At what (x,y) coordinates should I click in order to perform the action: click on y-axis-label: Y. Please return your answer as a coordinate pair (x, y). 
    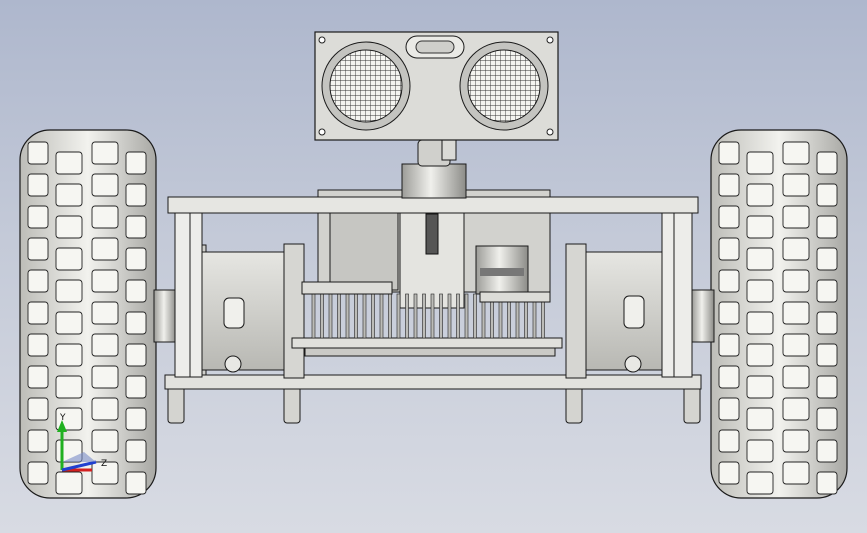
    Looking at the image, I should click on (62, 418).